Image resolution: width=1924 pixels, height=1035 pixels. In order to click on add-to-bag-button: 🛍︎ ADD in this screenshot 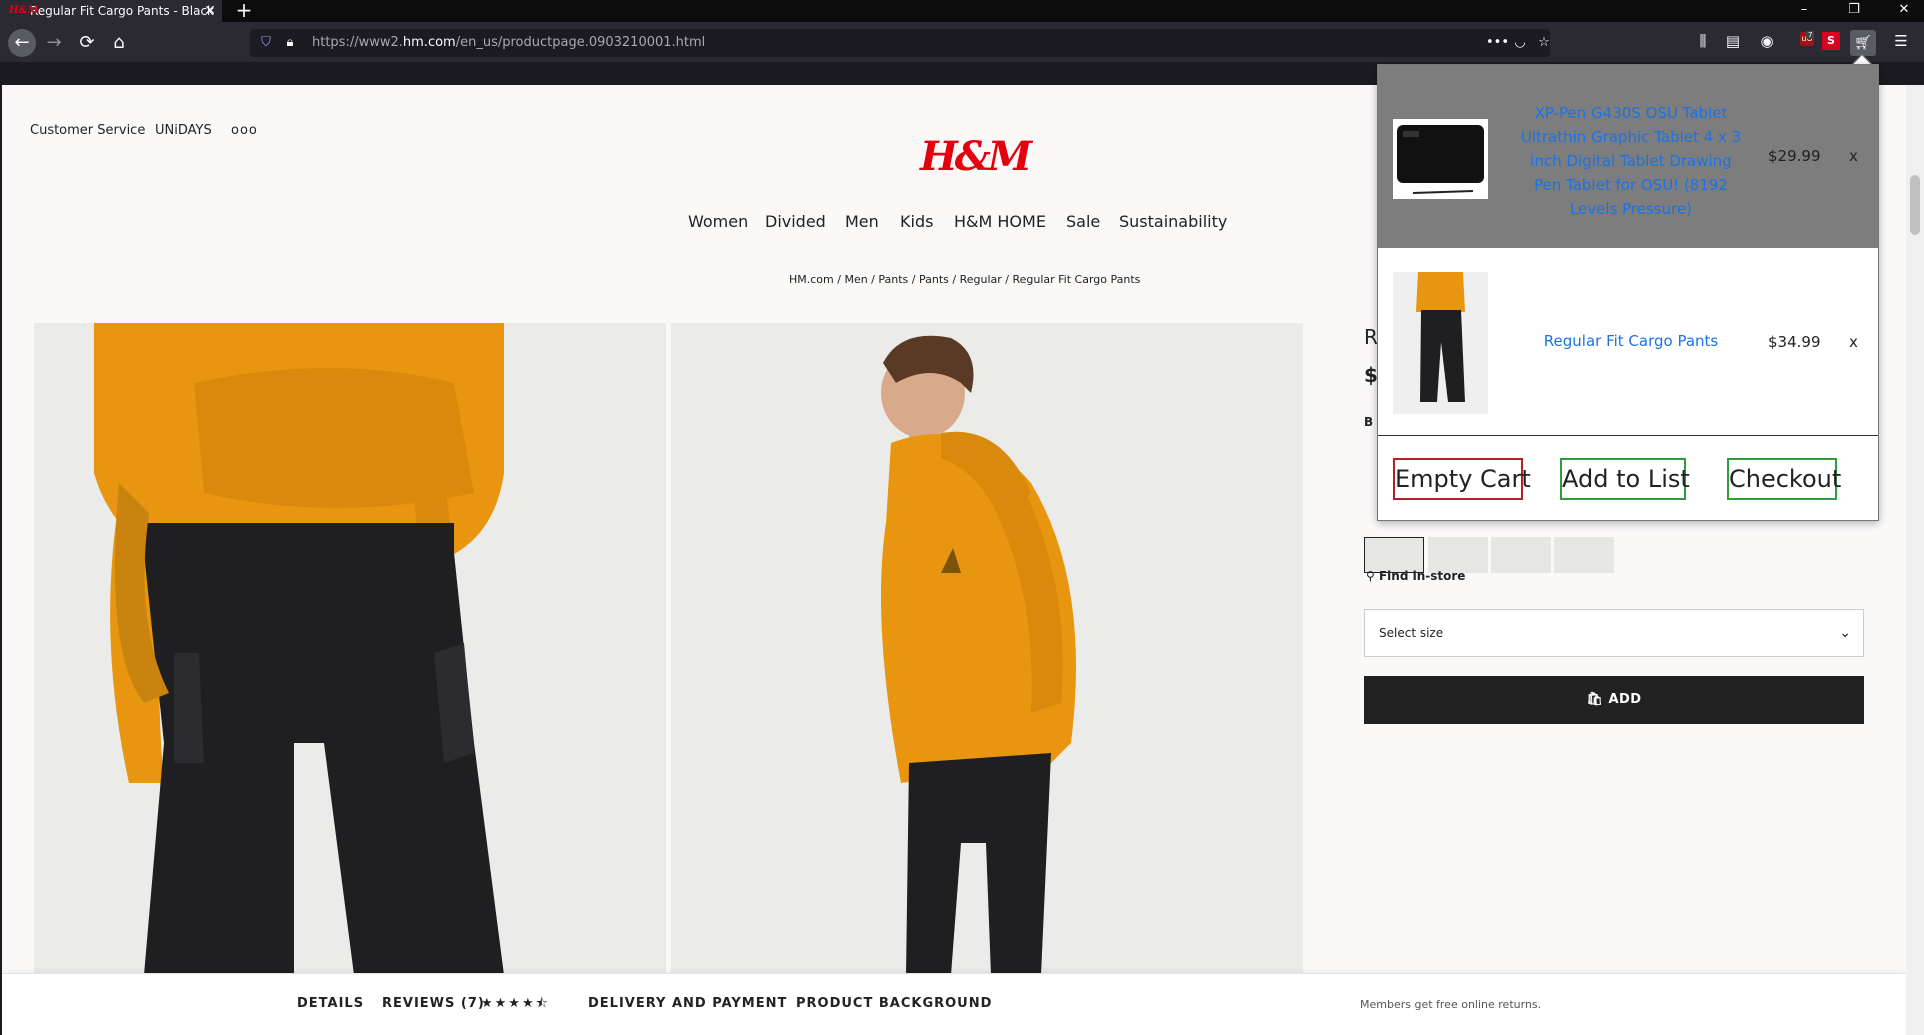, I will do `click(1614, 700)`.